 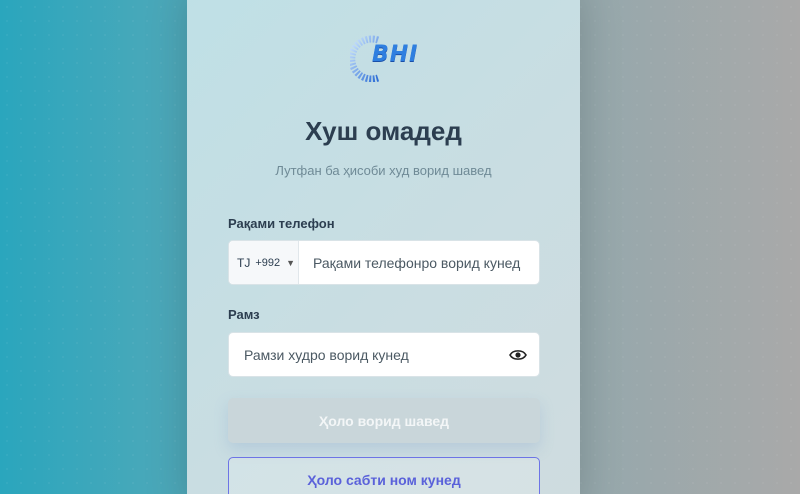 I want to click on phone-field: TJ +992 ▼ Рақами телефонро ворид кунед, so click(x=384, y=262).